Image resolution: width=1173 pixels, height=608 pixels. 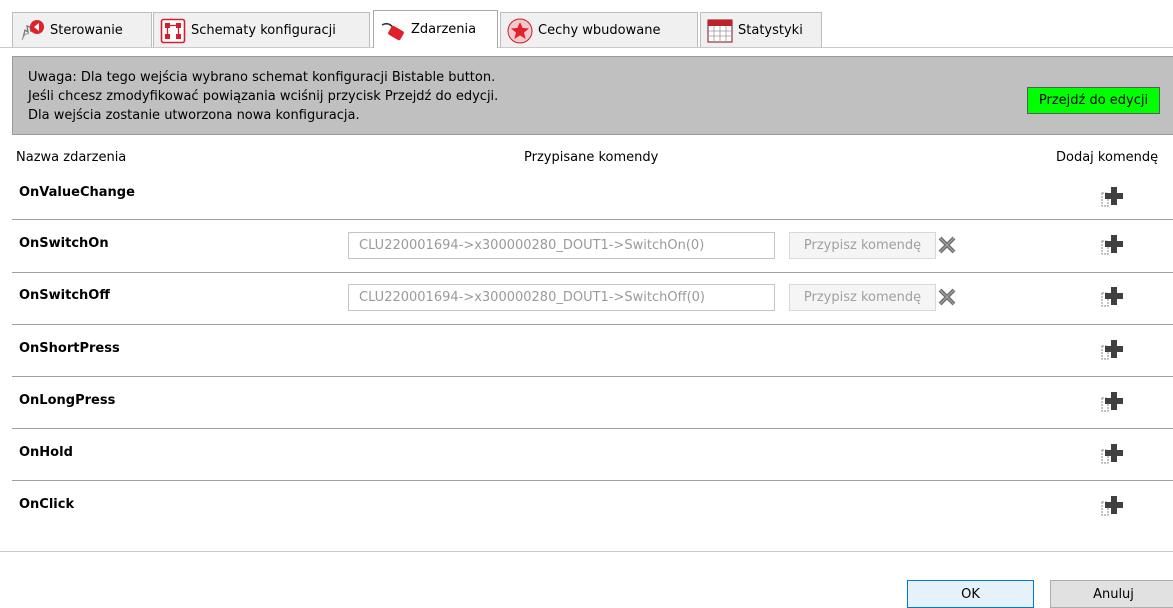 What do you see at coordinates (592, 507) in the screenshot?
I see `event-row-onclick: OnClick` at bounding box center [592, 507].